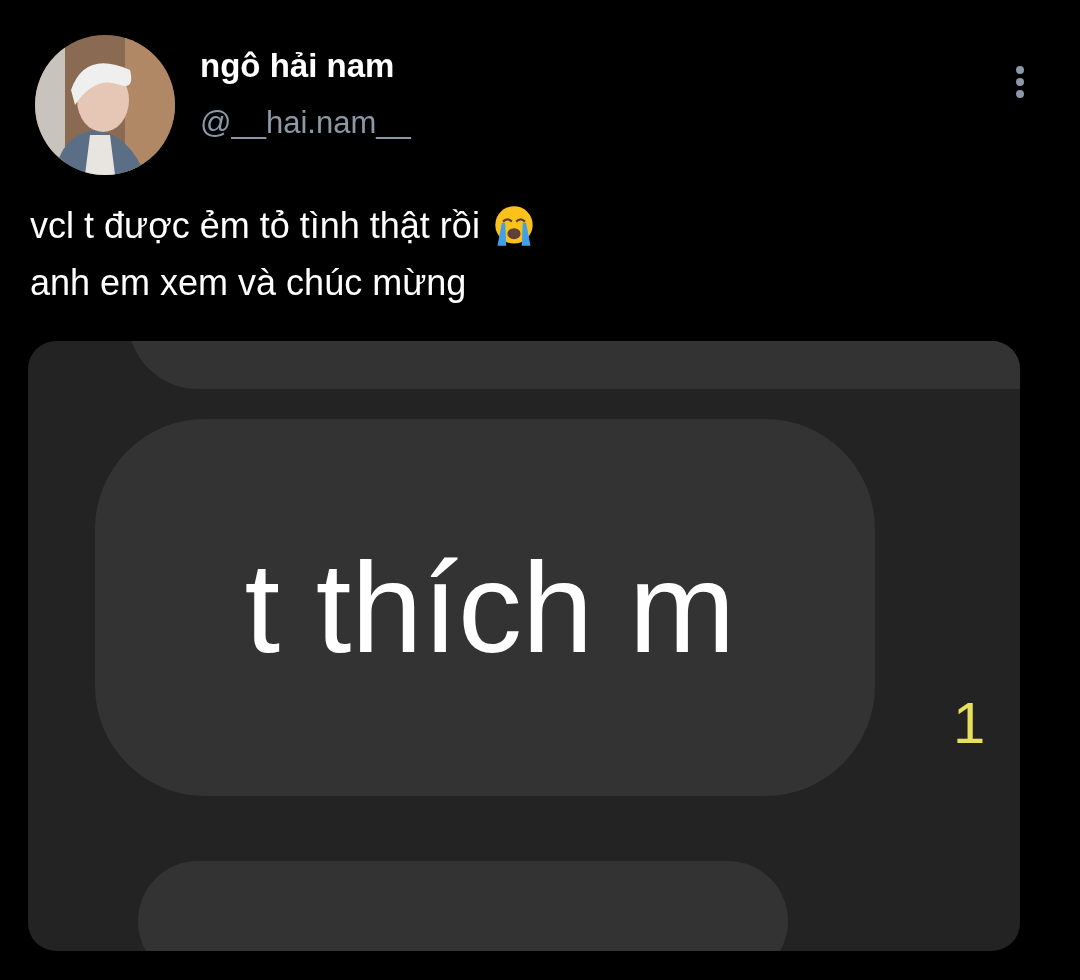 The height and width of the screenshot is (980, 1080). I want to click on author-name: ngô hải nam, so click(607, 66).